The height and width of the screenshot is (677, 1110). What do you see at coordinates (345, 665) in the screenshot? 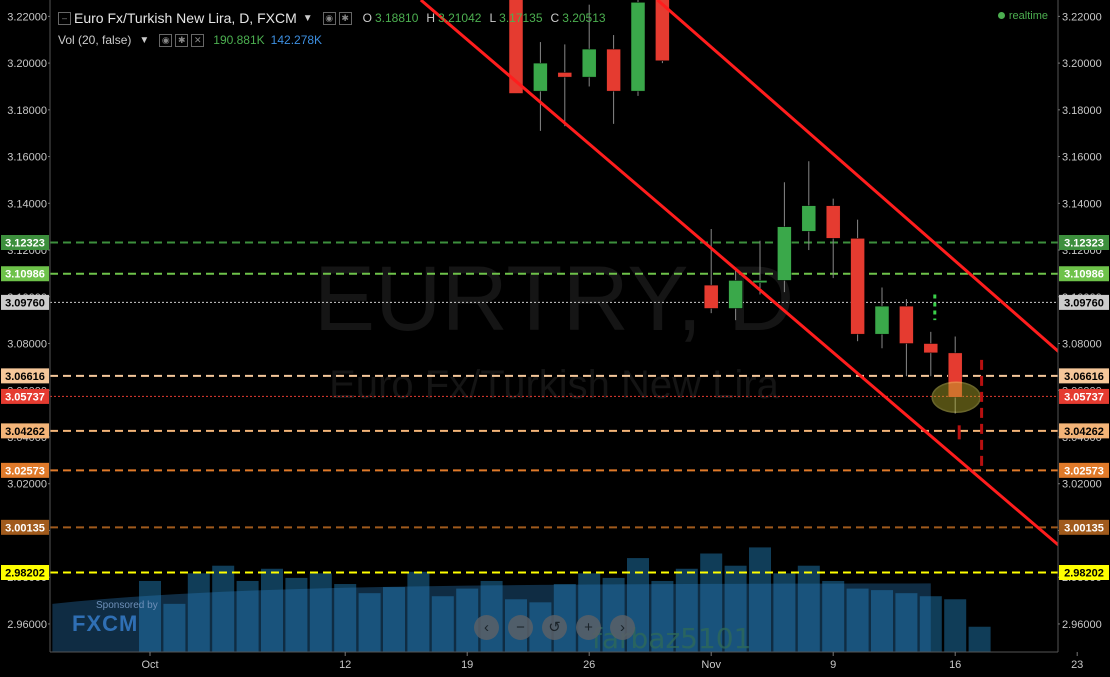
I see `x-tick-label: 12` at bounding box center [345, 665].